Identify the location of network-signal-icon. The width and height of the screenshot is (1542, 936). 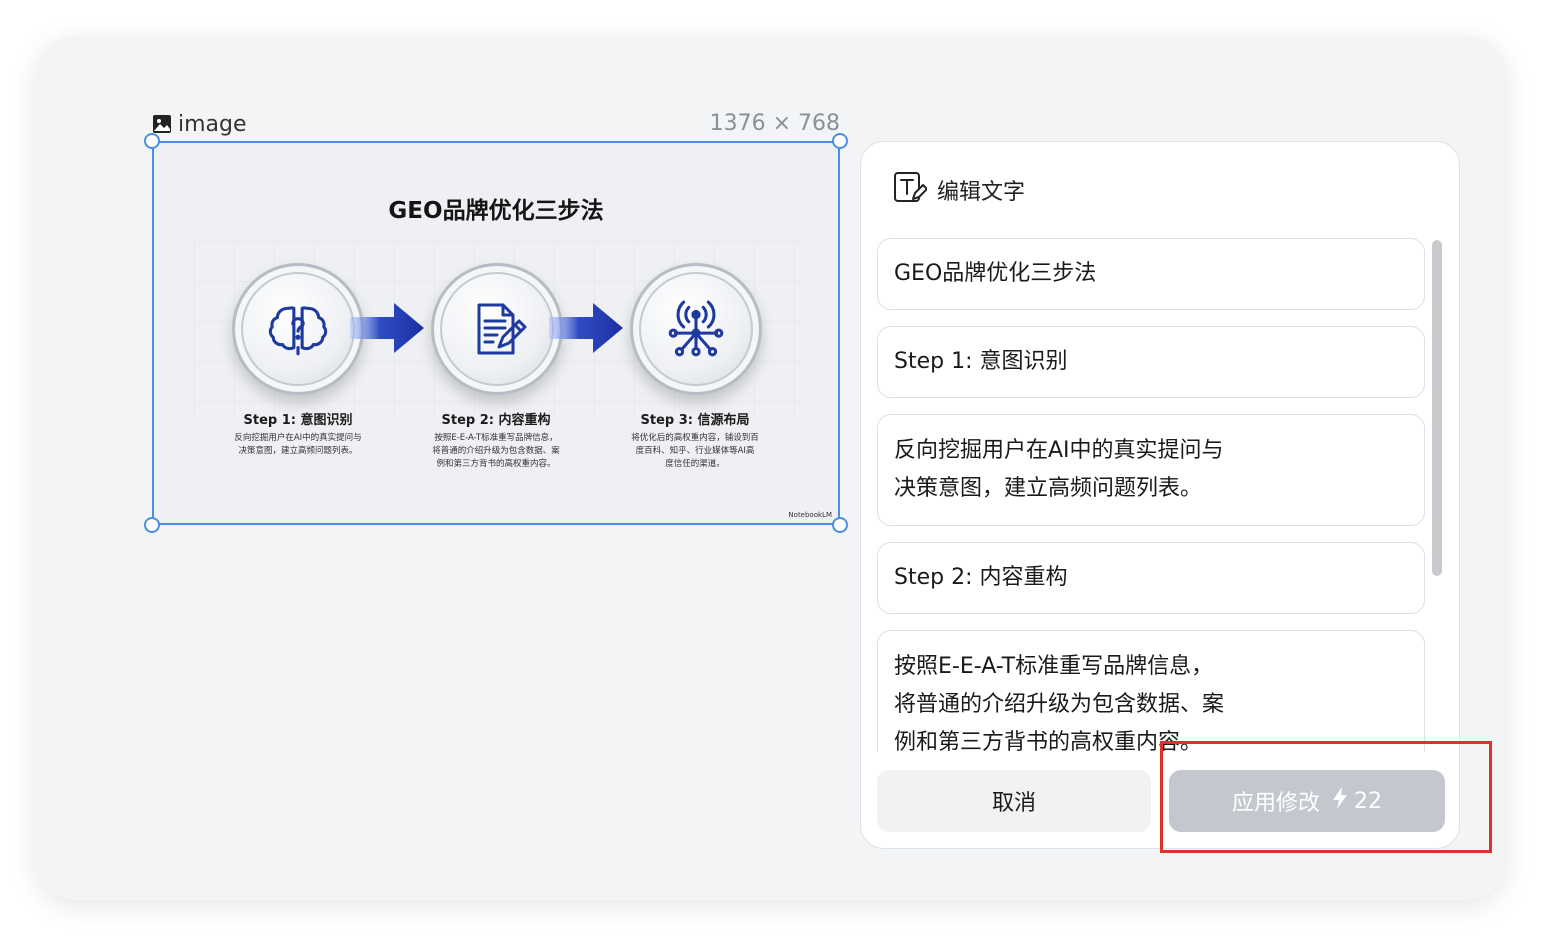
(696, 329).